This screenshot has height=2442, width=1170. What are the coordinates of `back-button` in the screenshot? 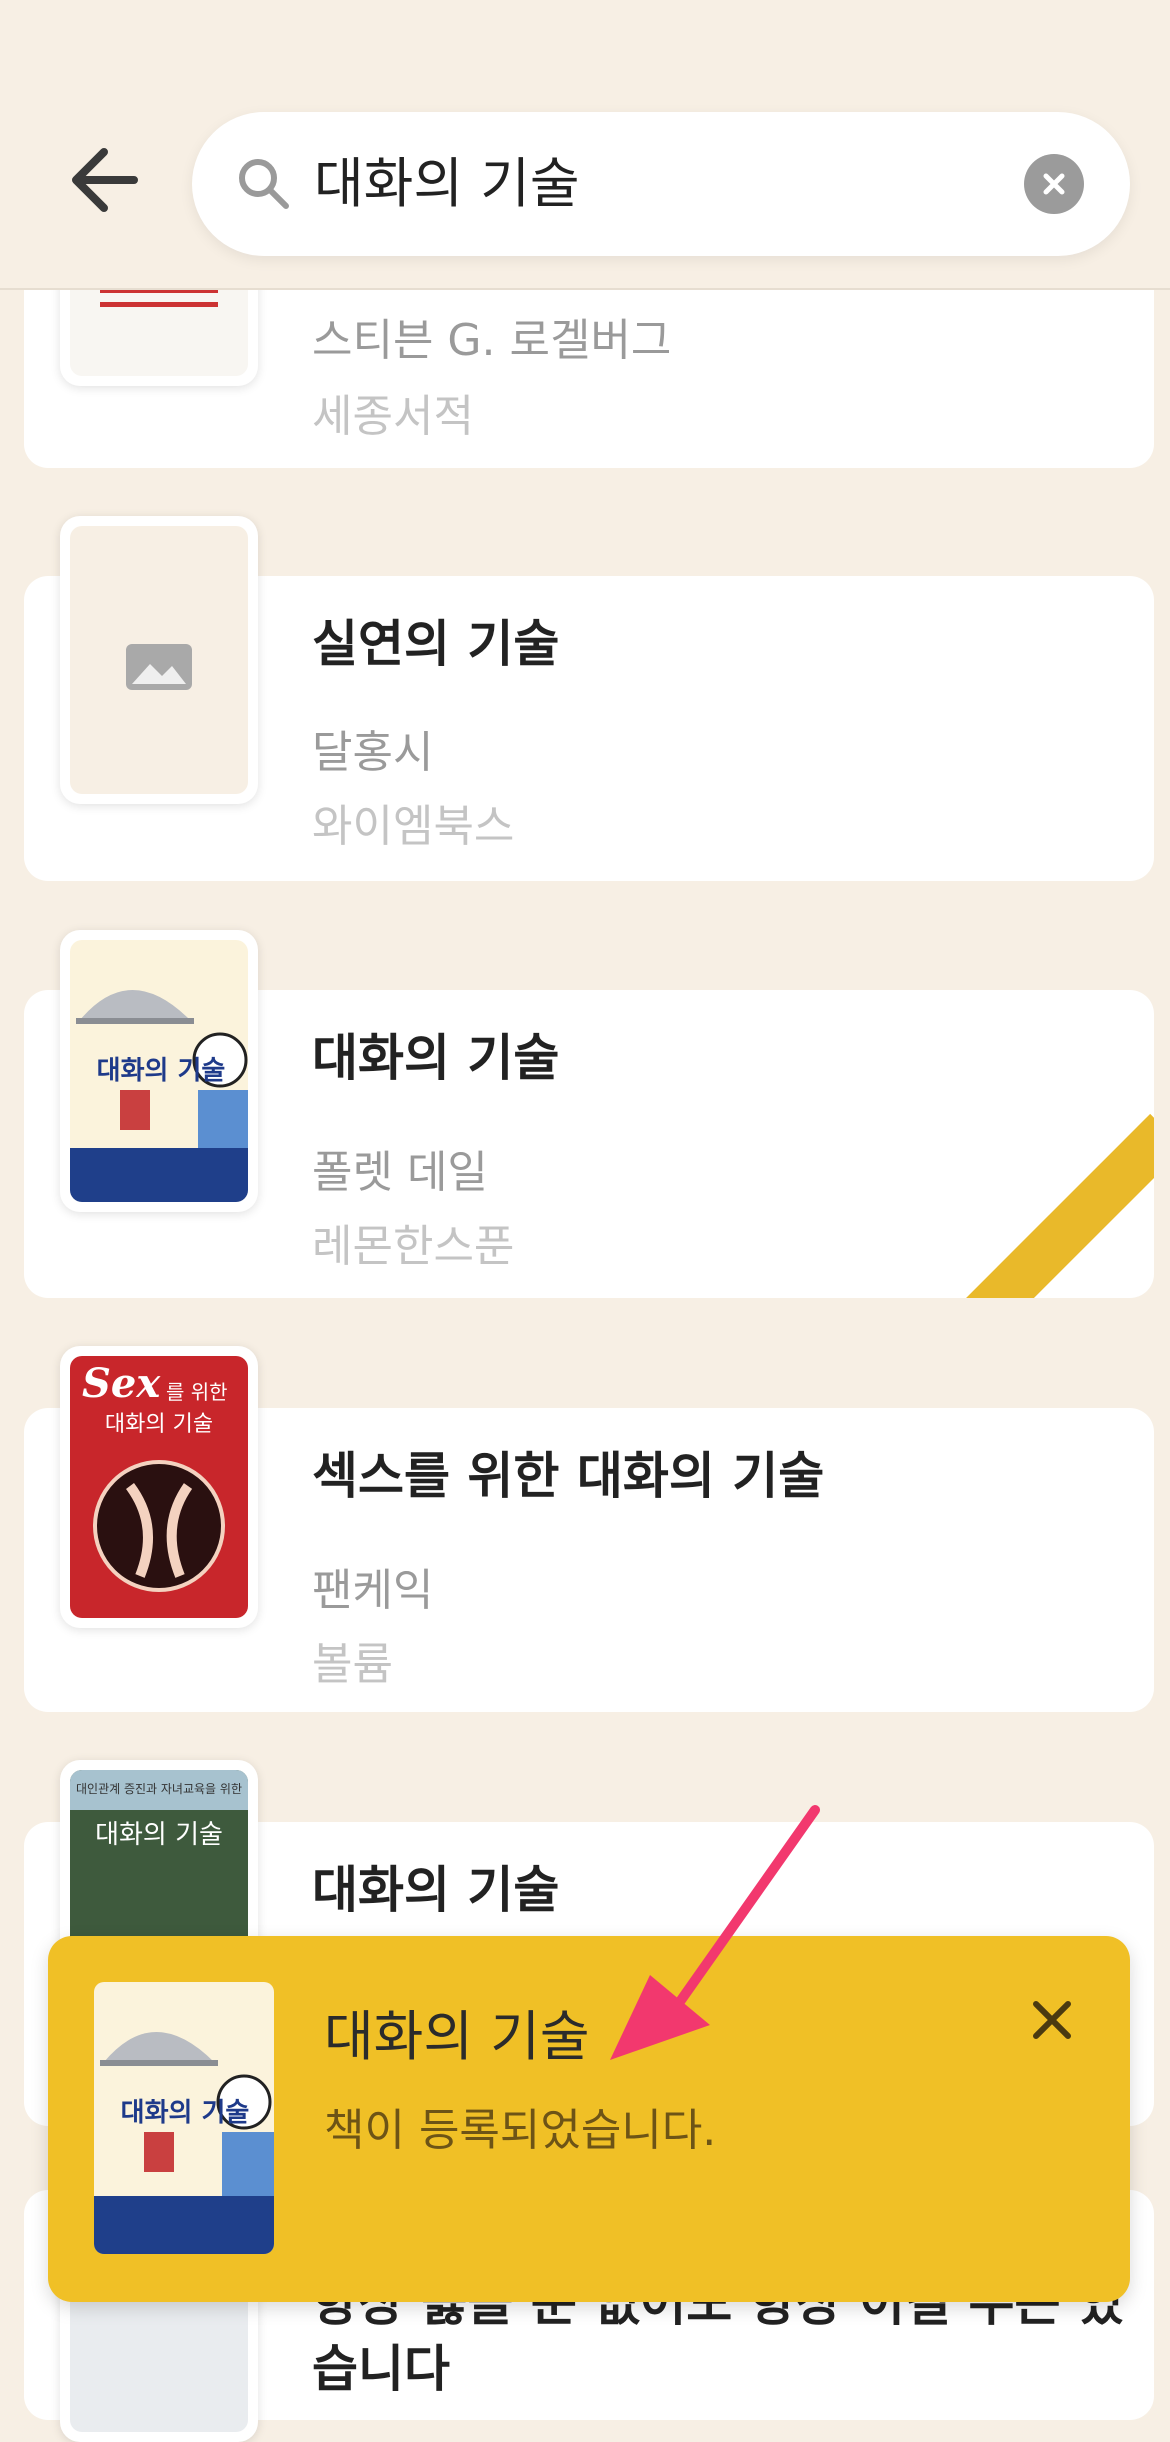 It's located at (109, 180).